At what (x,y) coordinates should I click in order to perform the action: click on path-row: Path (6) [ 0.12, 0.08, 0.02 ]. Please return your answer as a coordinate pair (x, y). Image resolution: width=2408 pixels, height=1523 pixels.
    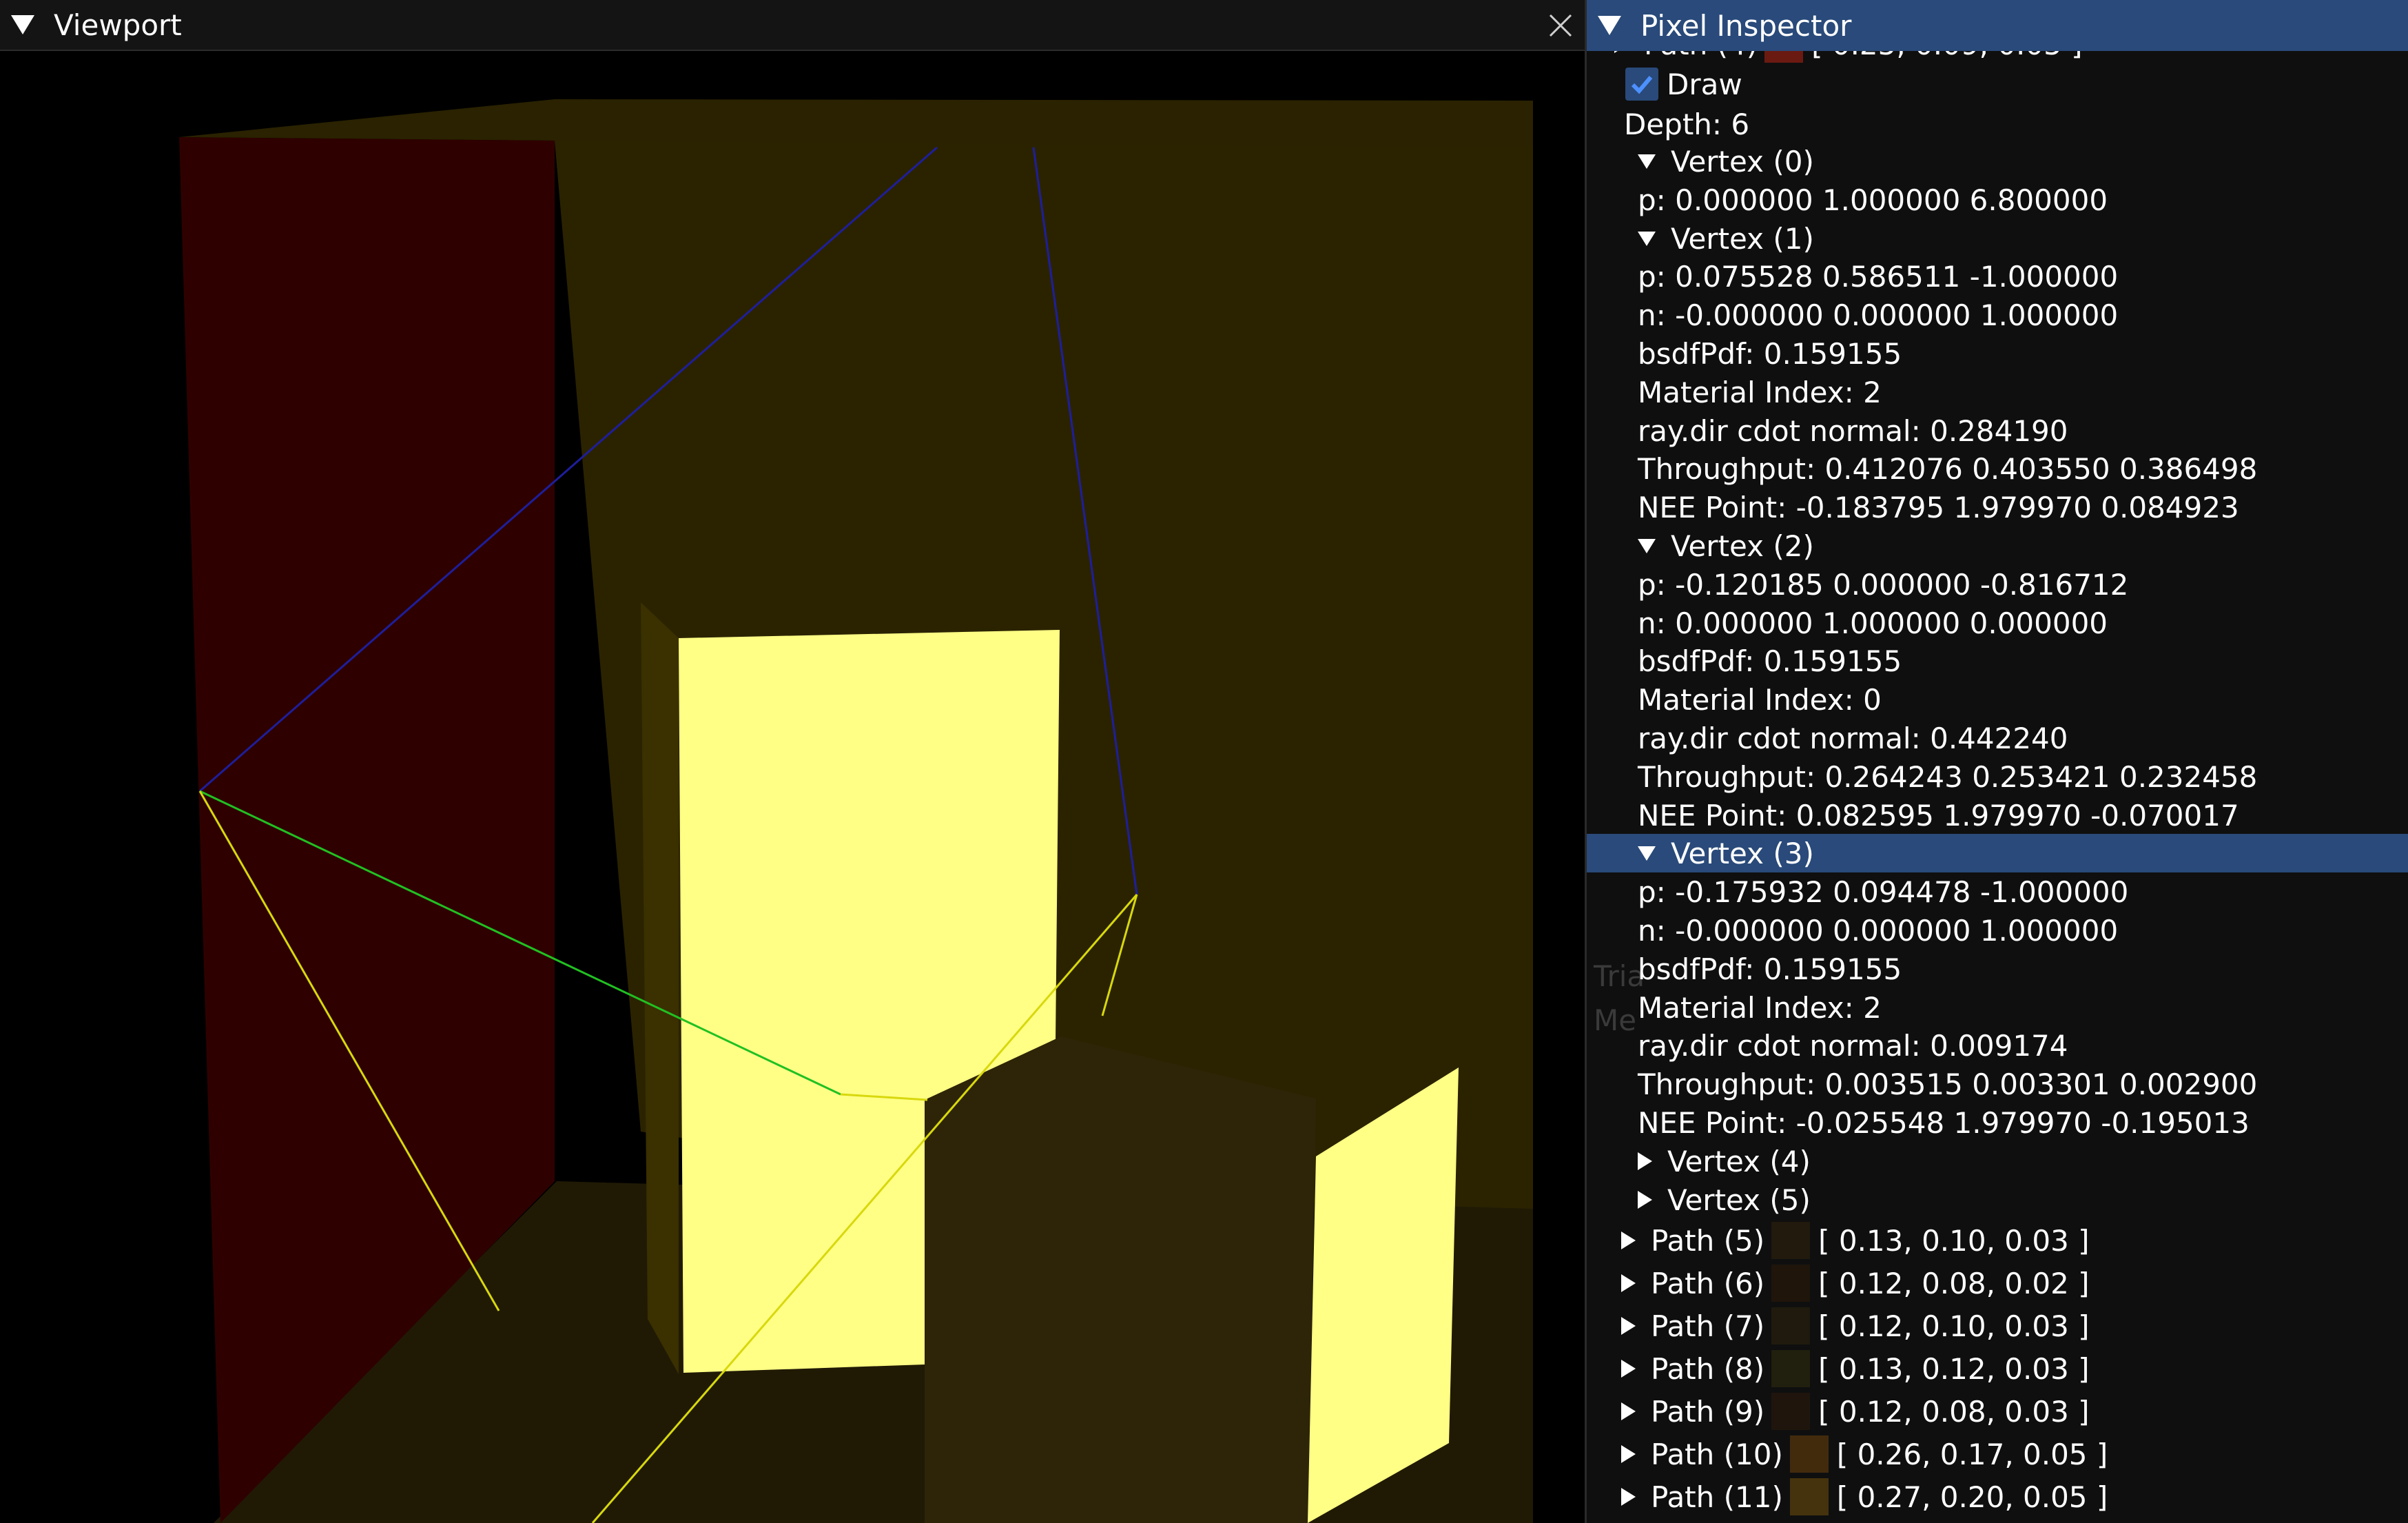
    Looking at the image, I should click on (1997, 1283).